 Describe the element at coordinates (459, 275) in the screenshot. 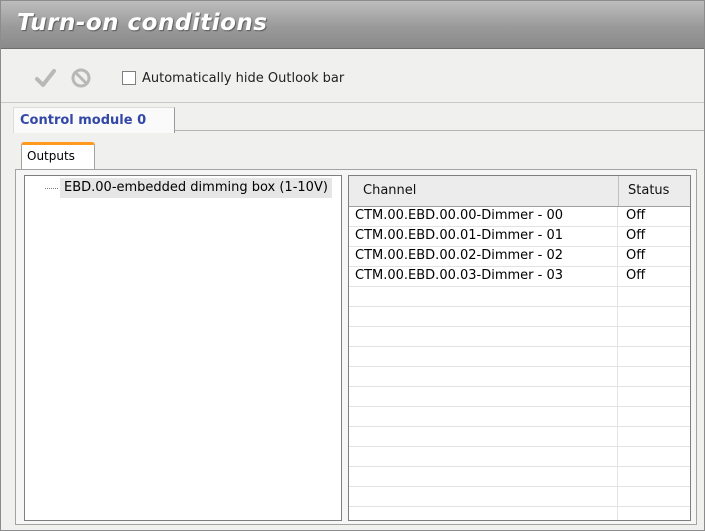

I see `channel-cell: CTM.00.EBD.00.03-Dimmer - 03` at that location.